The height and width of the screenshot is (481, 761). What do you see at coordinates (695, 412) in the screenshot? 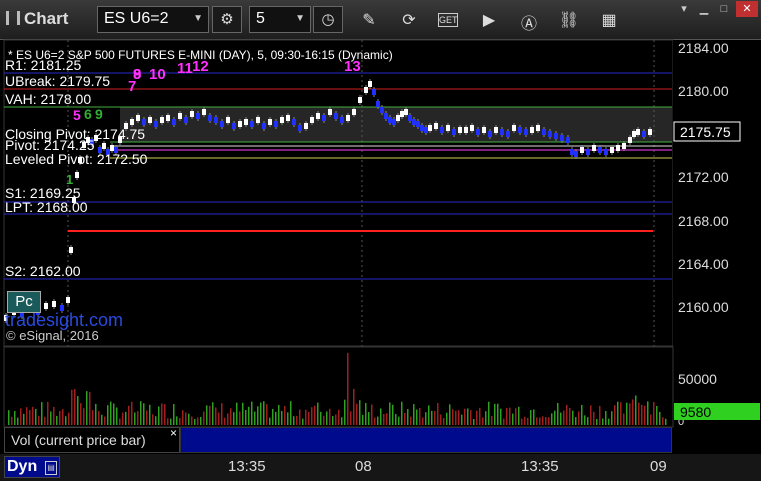
I see `current-volume-label: 9580` at bounding box center [695, 412].